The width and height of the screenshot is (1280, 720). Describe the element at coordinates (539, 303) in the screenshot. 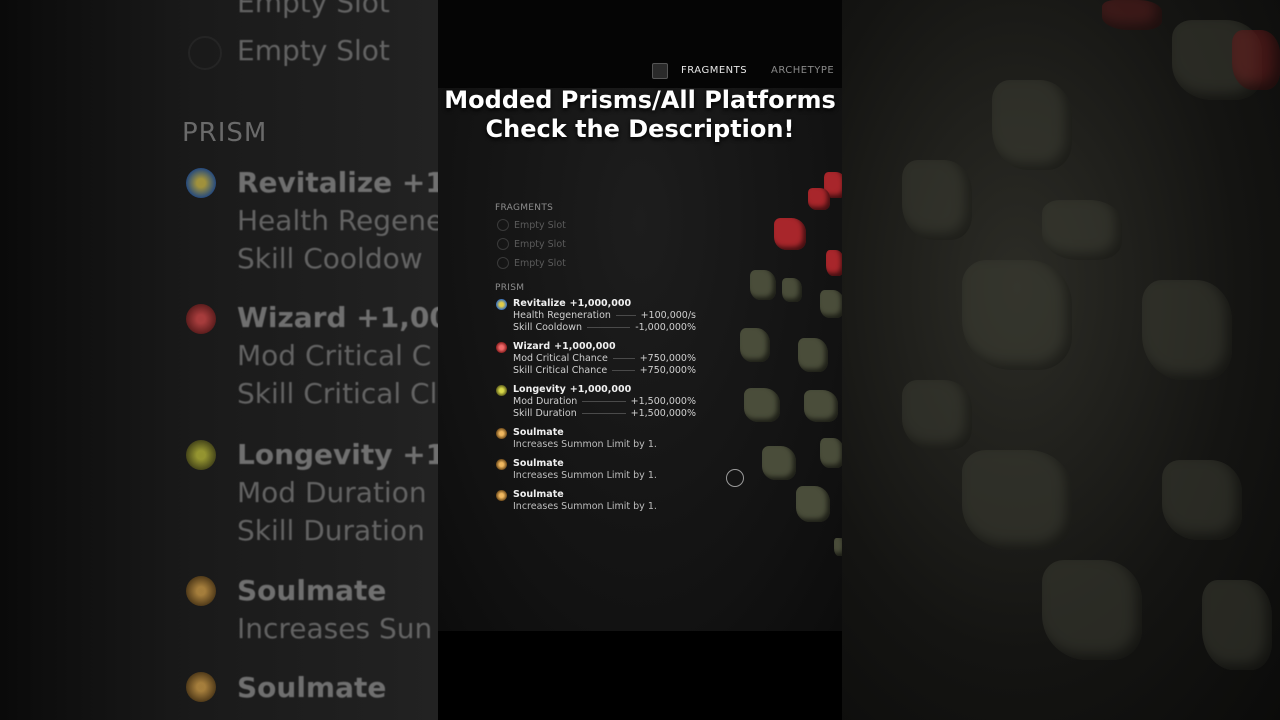

I see `prism-name-text: Revitalize` at that location.